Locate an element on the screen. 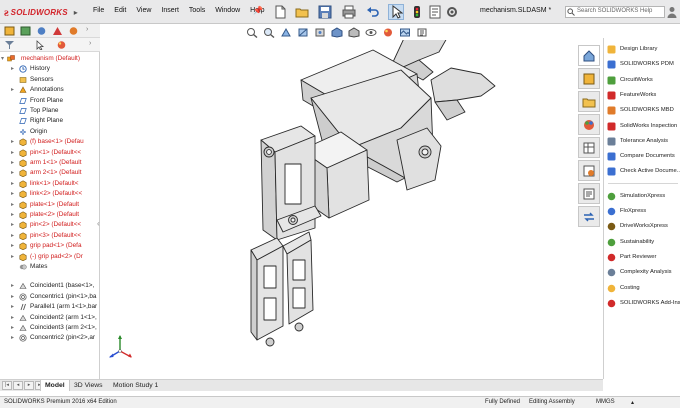  print-button is located at coordinates (349, 12).